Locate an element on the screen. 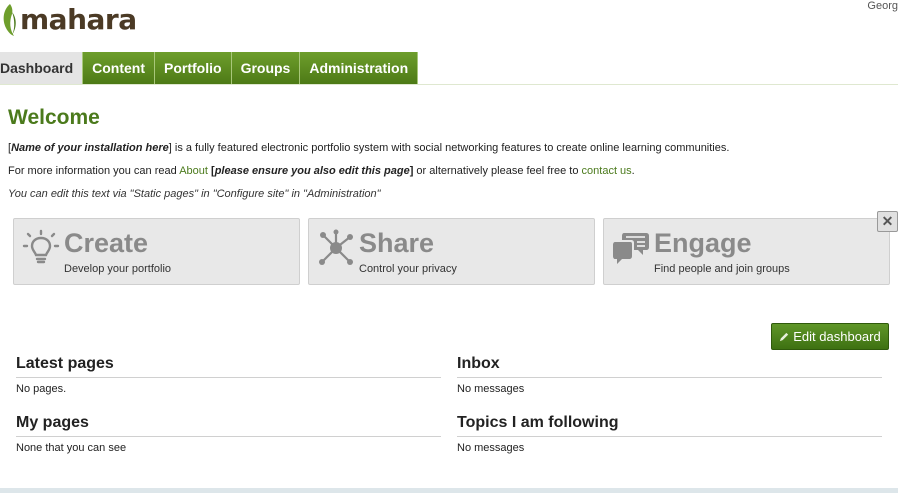  create-subtitle: Develop your portfolio is located at coordinates (118, 269).